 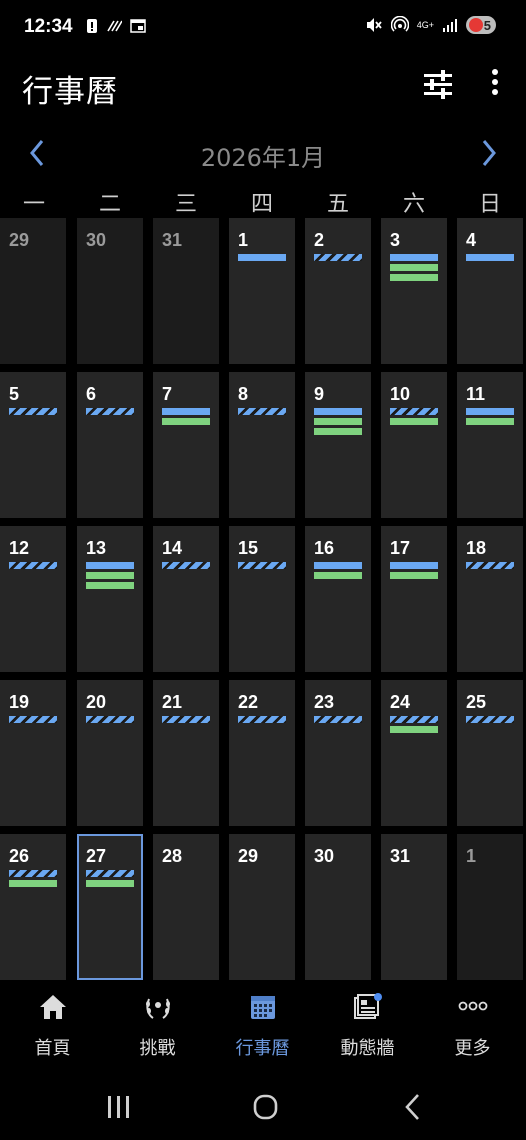 What do you see at coordinates (263, 28) in the screenshot?
I see `status-bar: 12:34 4G+ 5` at bounding box center [263, 28].